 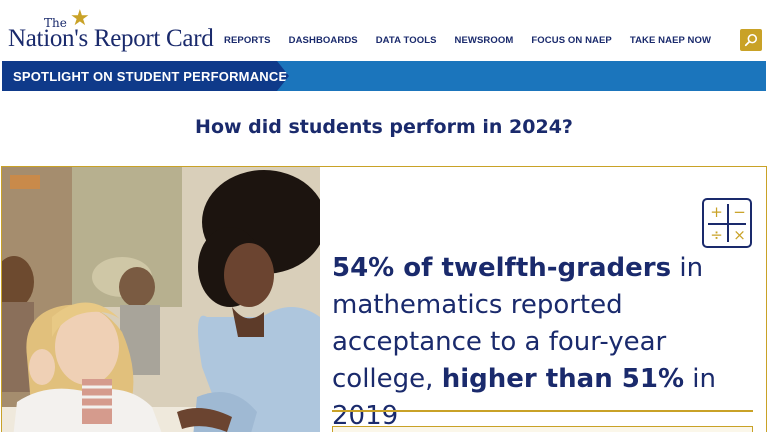 I want to click on nav-dashboards: DASHBOARDS, so click(x=323, y=40).